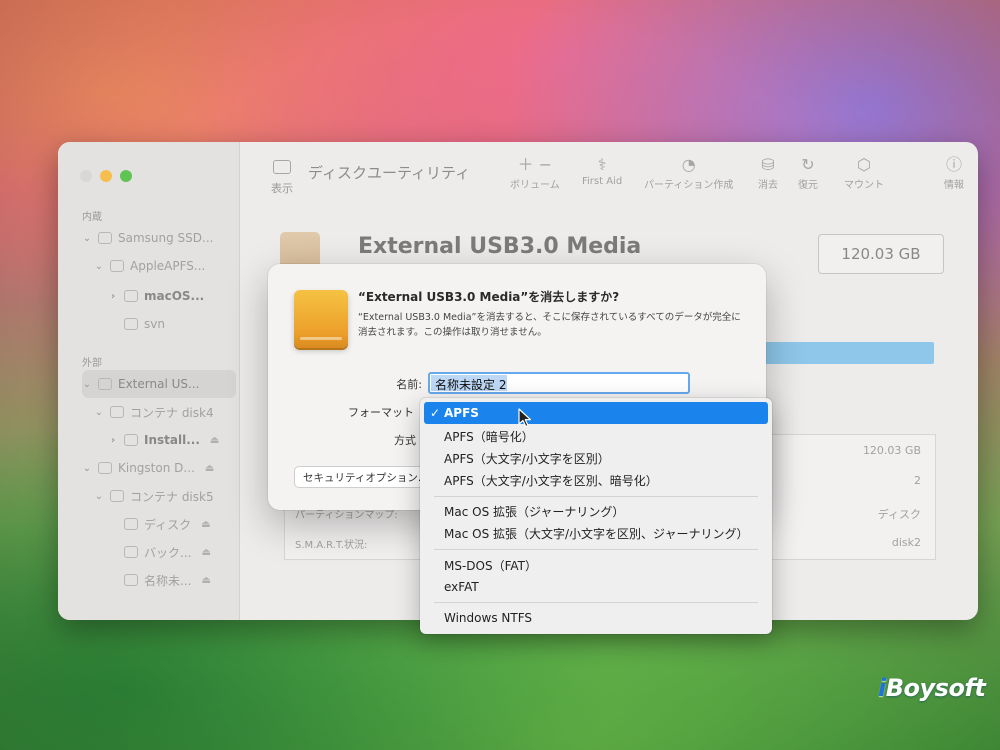  What do you see at coordinates (596, 587) in the screenshot?
I see `format-option-exfat: exFAT` at bounding box center [596, 587].